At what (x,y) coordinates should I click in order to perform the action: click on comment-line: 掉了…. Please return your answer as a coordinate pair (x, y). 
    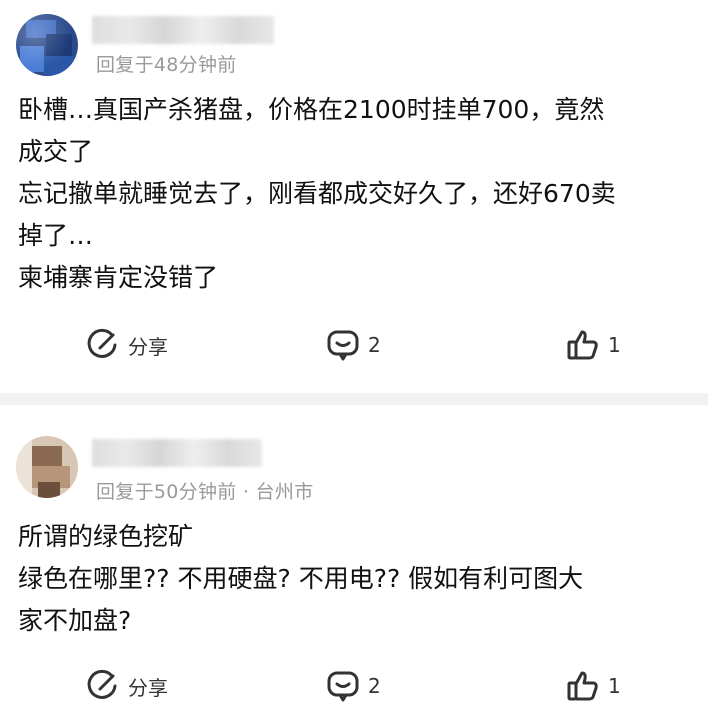
    Looking at the image, I should click on (56, 235).